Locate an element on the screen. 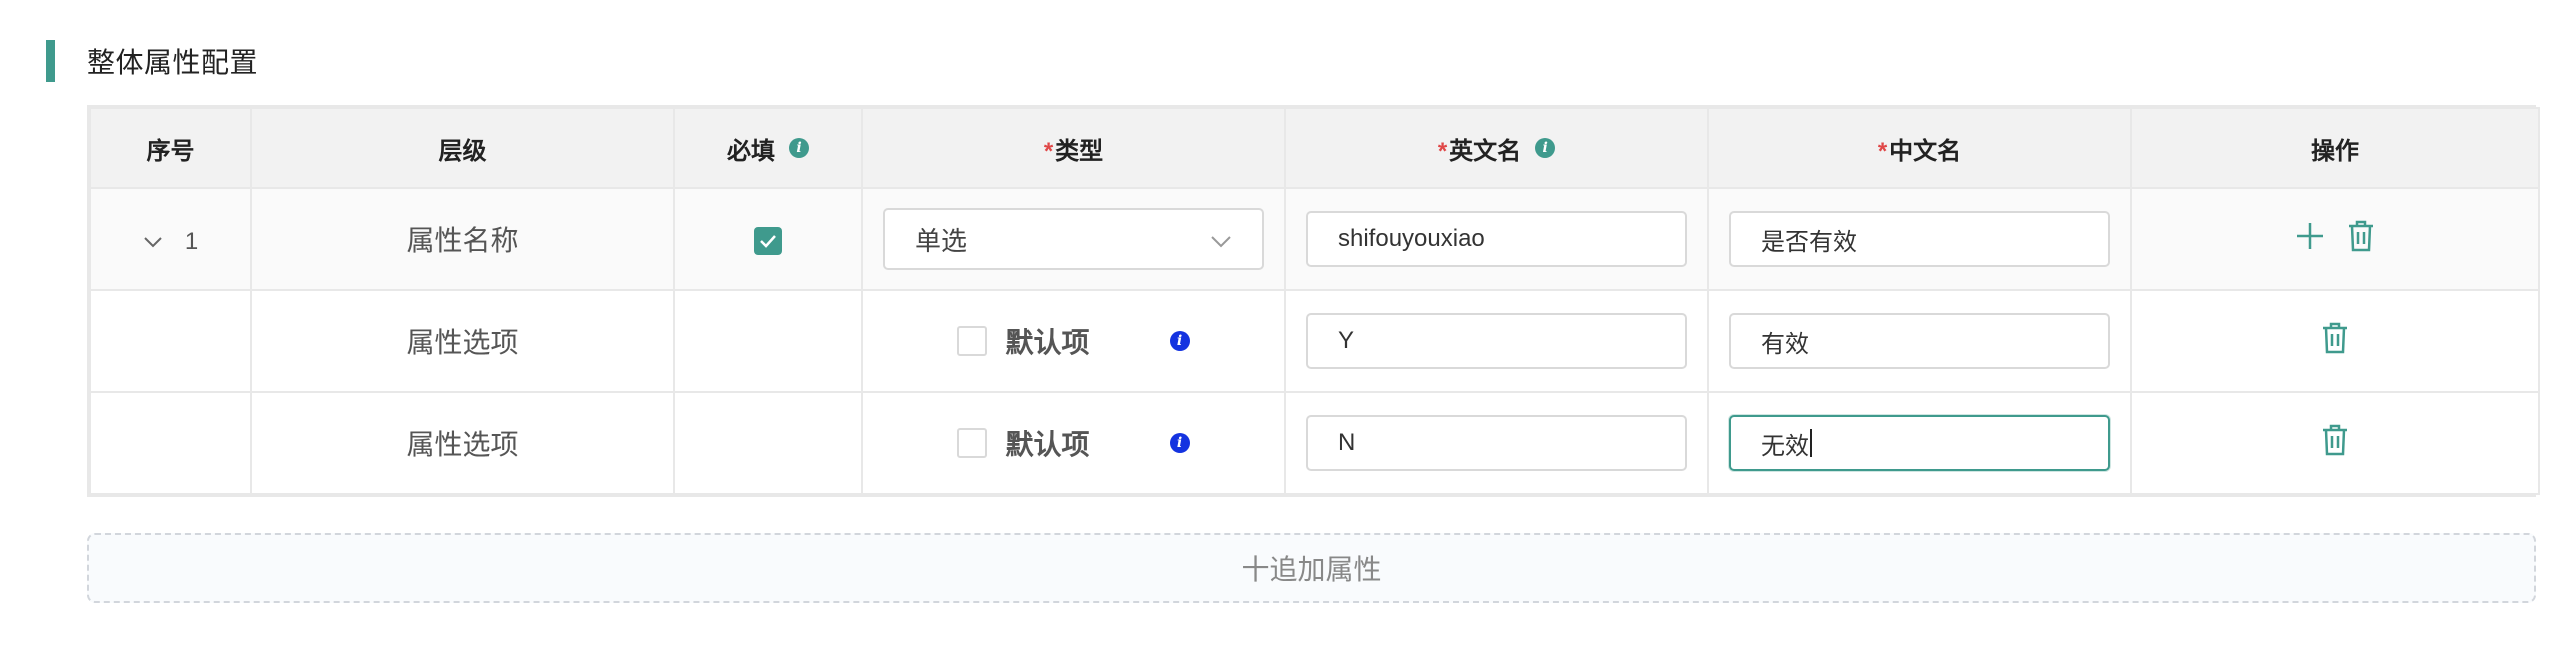  en-name-cell: Y is located at coordinates (1496, 341).